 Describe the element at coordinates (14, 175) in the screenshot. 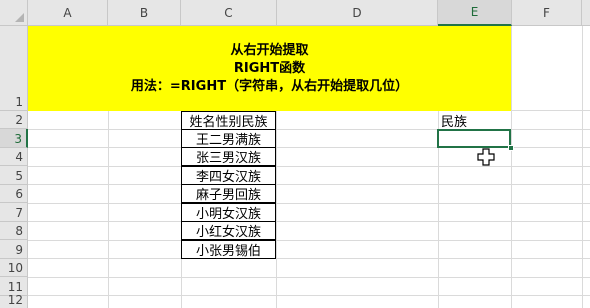

I see `row-header-5: 5` at that location.